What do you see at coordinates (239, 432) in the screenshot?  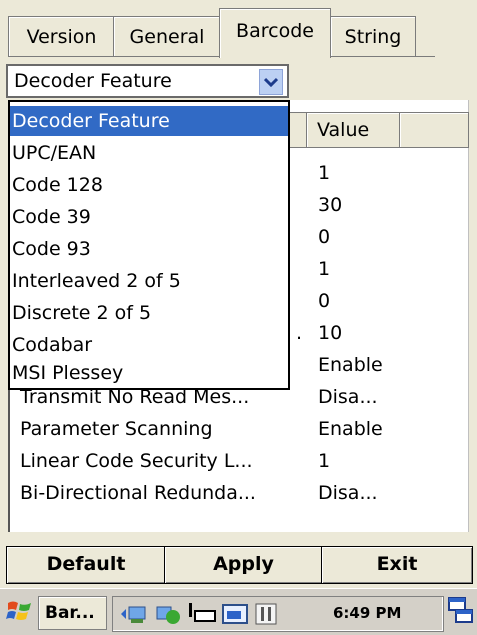 I see `list-item: Parameter Scanning Enable` at bounding box center [239, 432].